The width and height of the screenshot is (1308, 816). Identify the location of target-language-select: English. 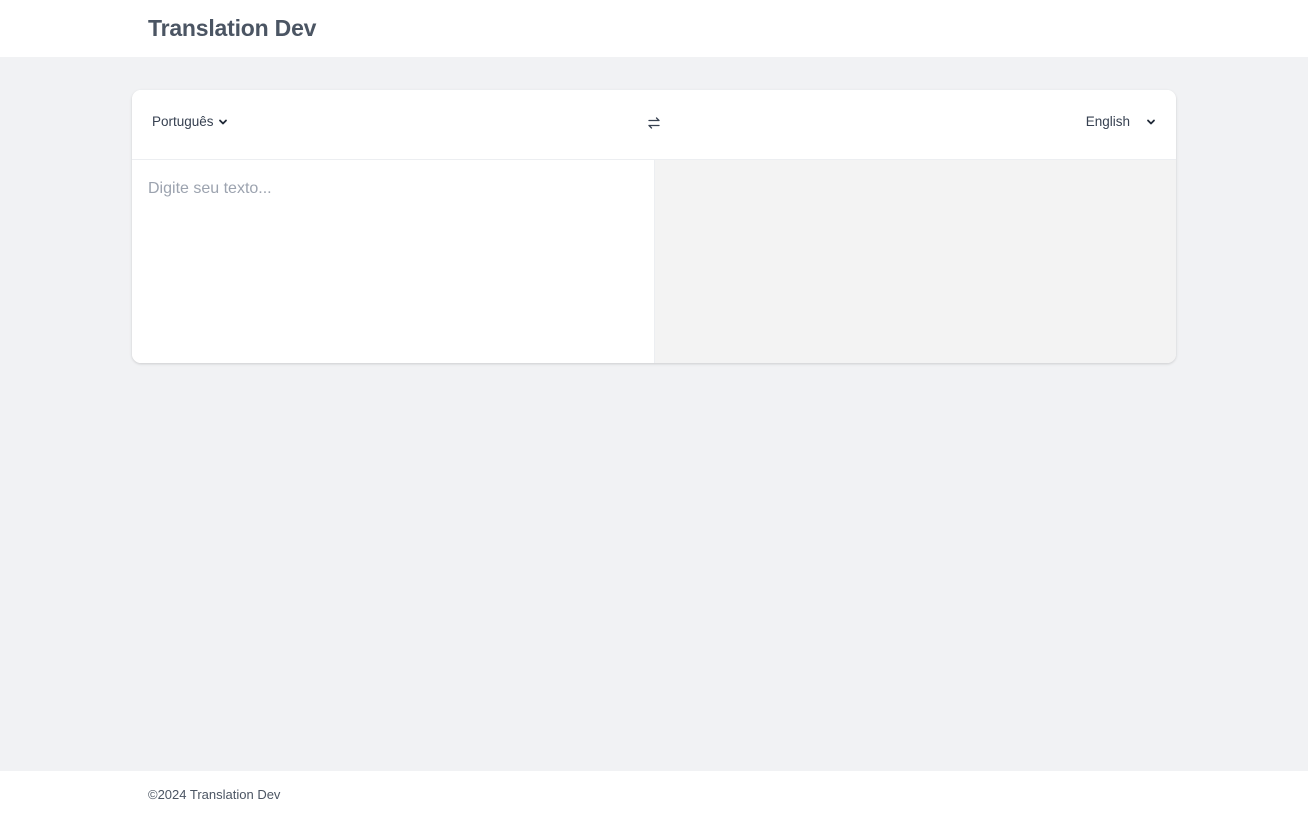
(1121, 121).